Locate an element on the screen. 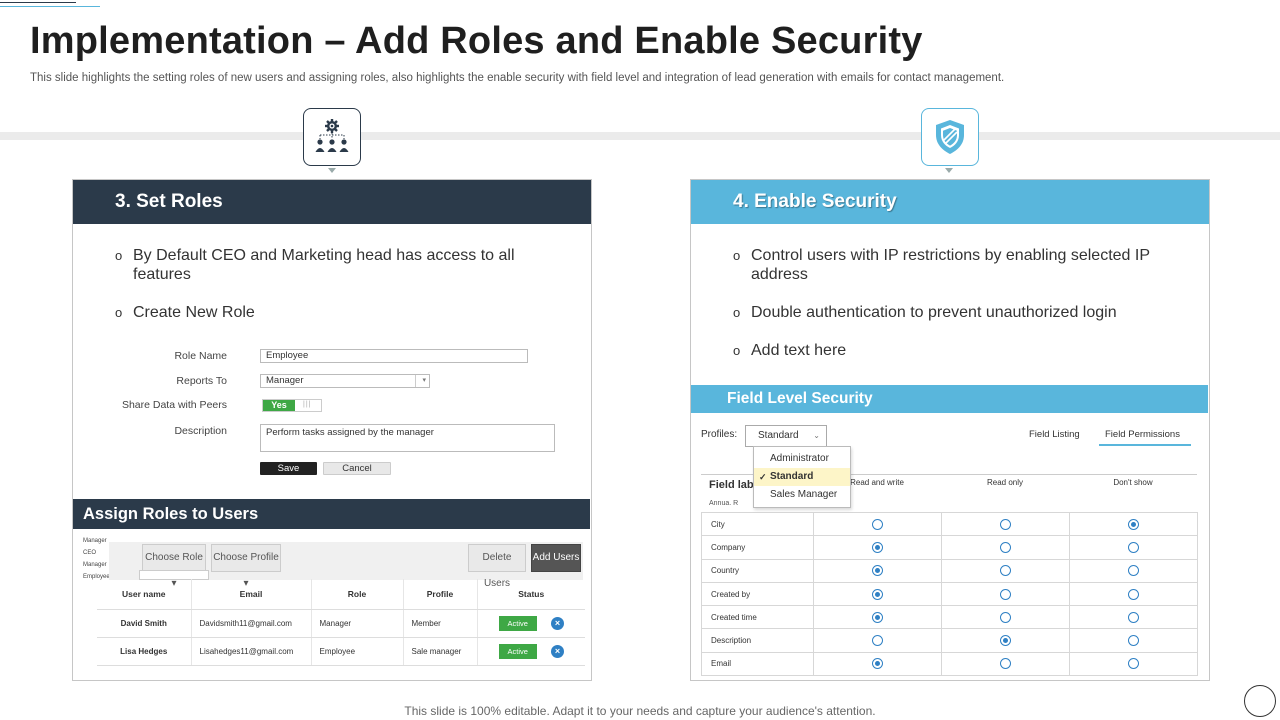 This screenshot has width=1280, height=720. top-accent-lines is located at coordinates (50, 3).